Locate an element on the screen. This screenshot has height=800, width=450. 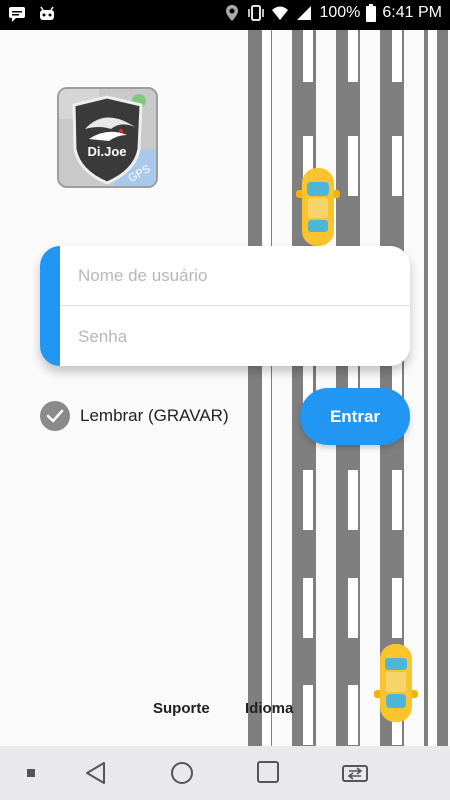
wifi-icon is located at coordinates (280, 13).